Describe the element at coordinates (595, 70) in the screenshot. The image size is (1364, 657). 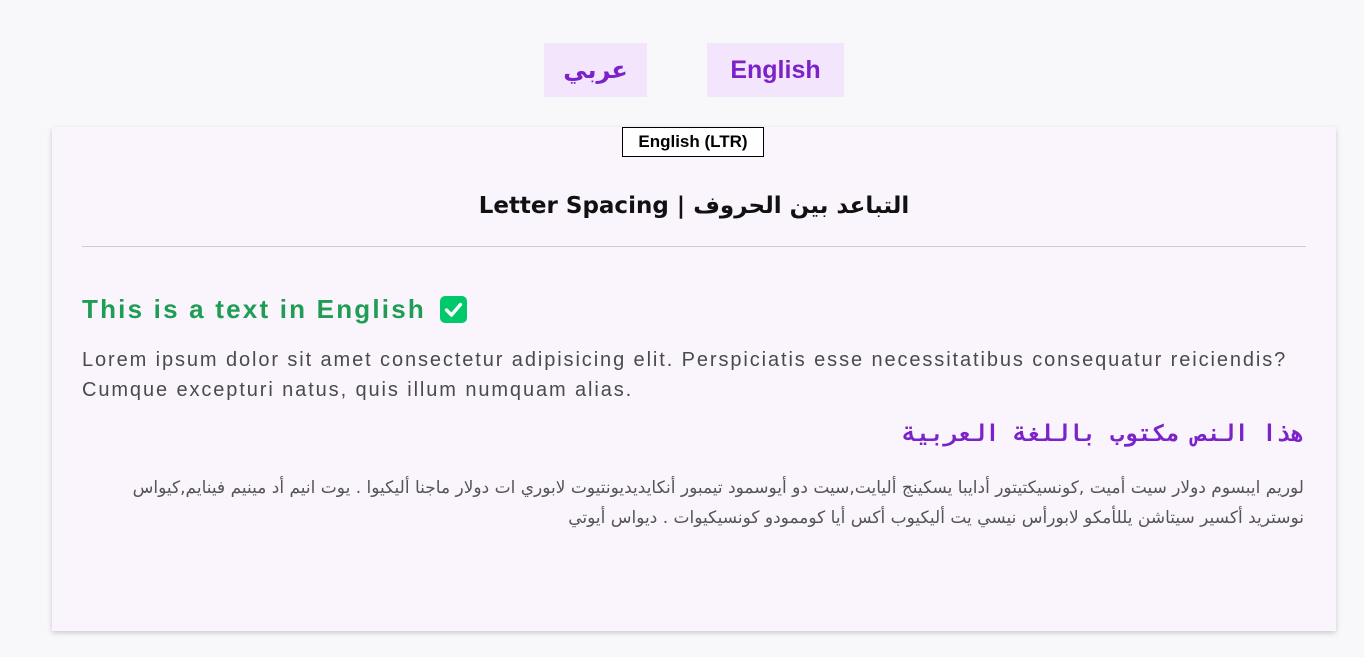
I see `arabic-language-button: عربي` at that location.